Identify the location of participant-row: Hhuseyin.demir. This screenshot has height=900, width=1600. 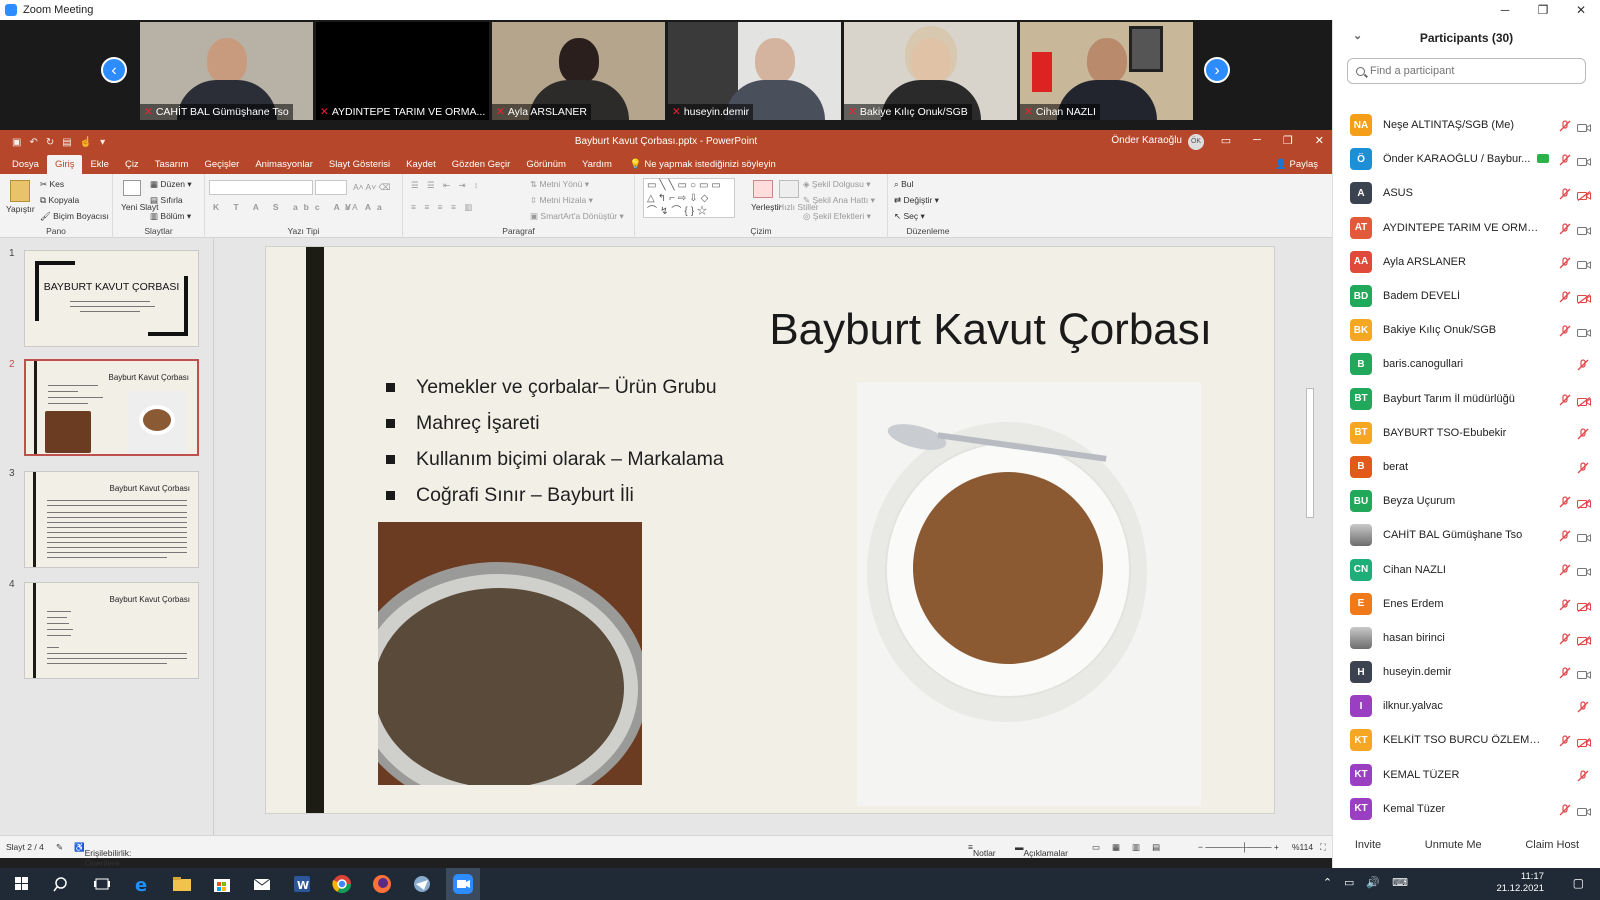
(1466, 672).